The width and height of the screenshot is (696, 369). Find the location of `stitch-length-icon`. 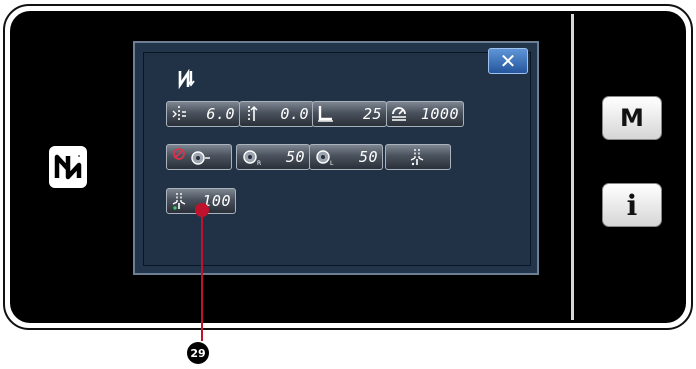

stitch-length-icon is located at coordinates (179, 114).